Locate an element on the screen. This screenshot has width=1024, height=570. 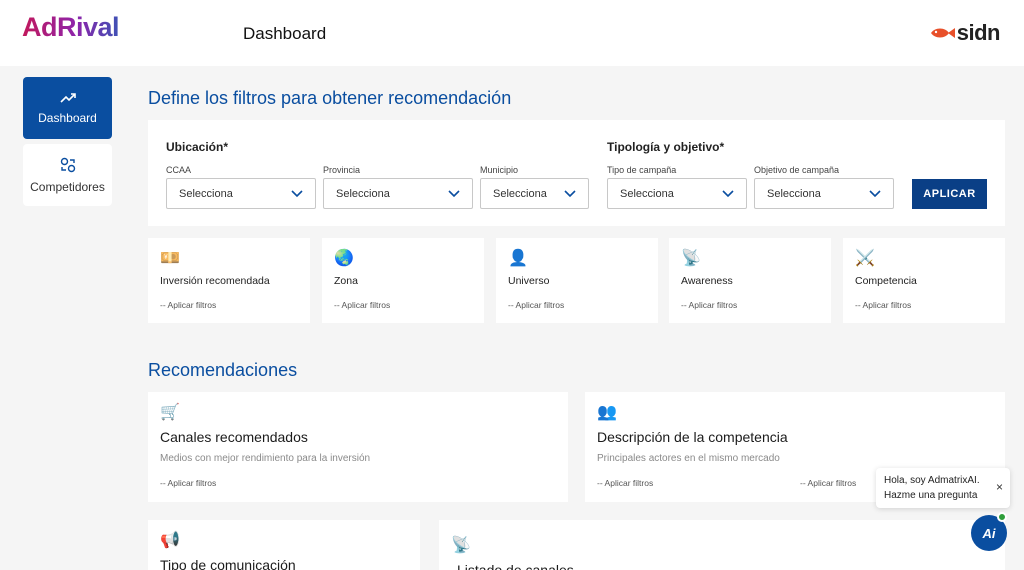
ccaa-label: CCAA is located at coordinates (179, 170).